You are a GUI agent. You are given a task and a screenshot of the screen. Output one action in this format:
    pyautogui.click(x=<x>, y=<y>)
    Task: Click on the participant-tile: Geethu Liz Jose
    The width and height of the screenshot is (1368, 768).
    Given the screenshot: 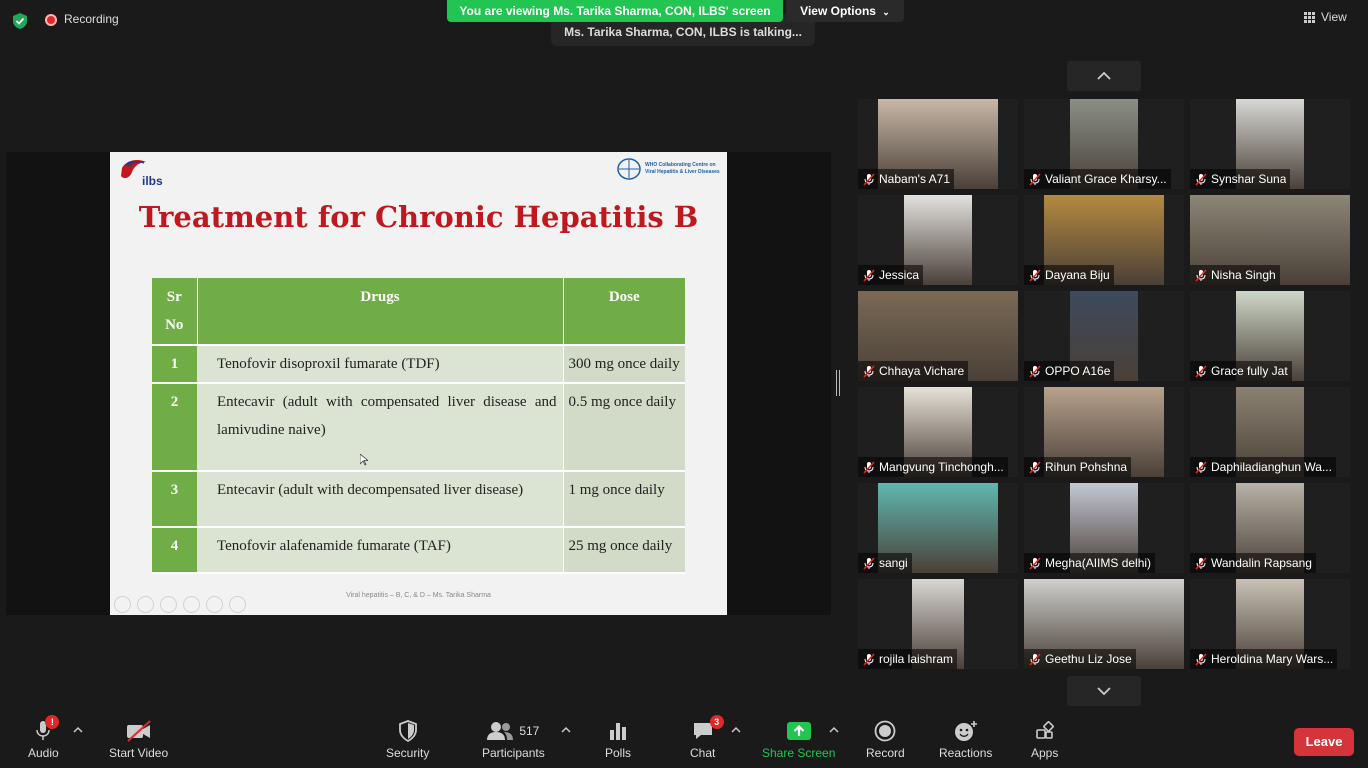 What is the action you would take?
    pyautogui.click(x=1104, y=624)
    